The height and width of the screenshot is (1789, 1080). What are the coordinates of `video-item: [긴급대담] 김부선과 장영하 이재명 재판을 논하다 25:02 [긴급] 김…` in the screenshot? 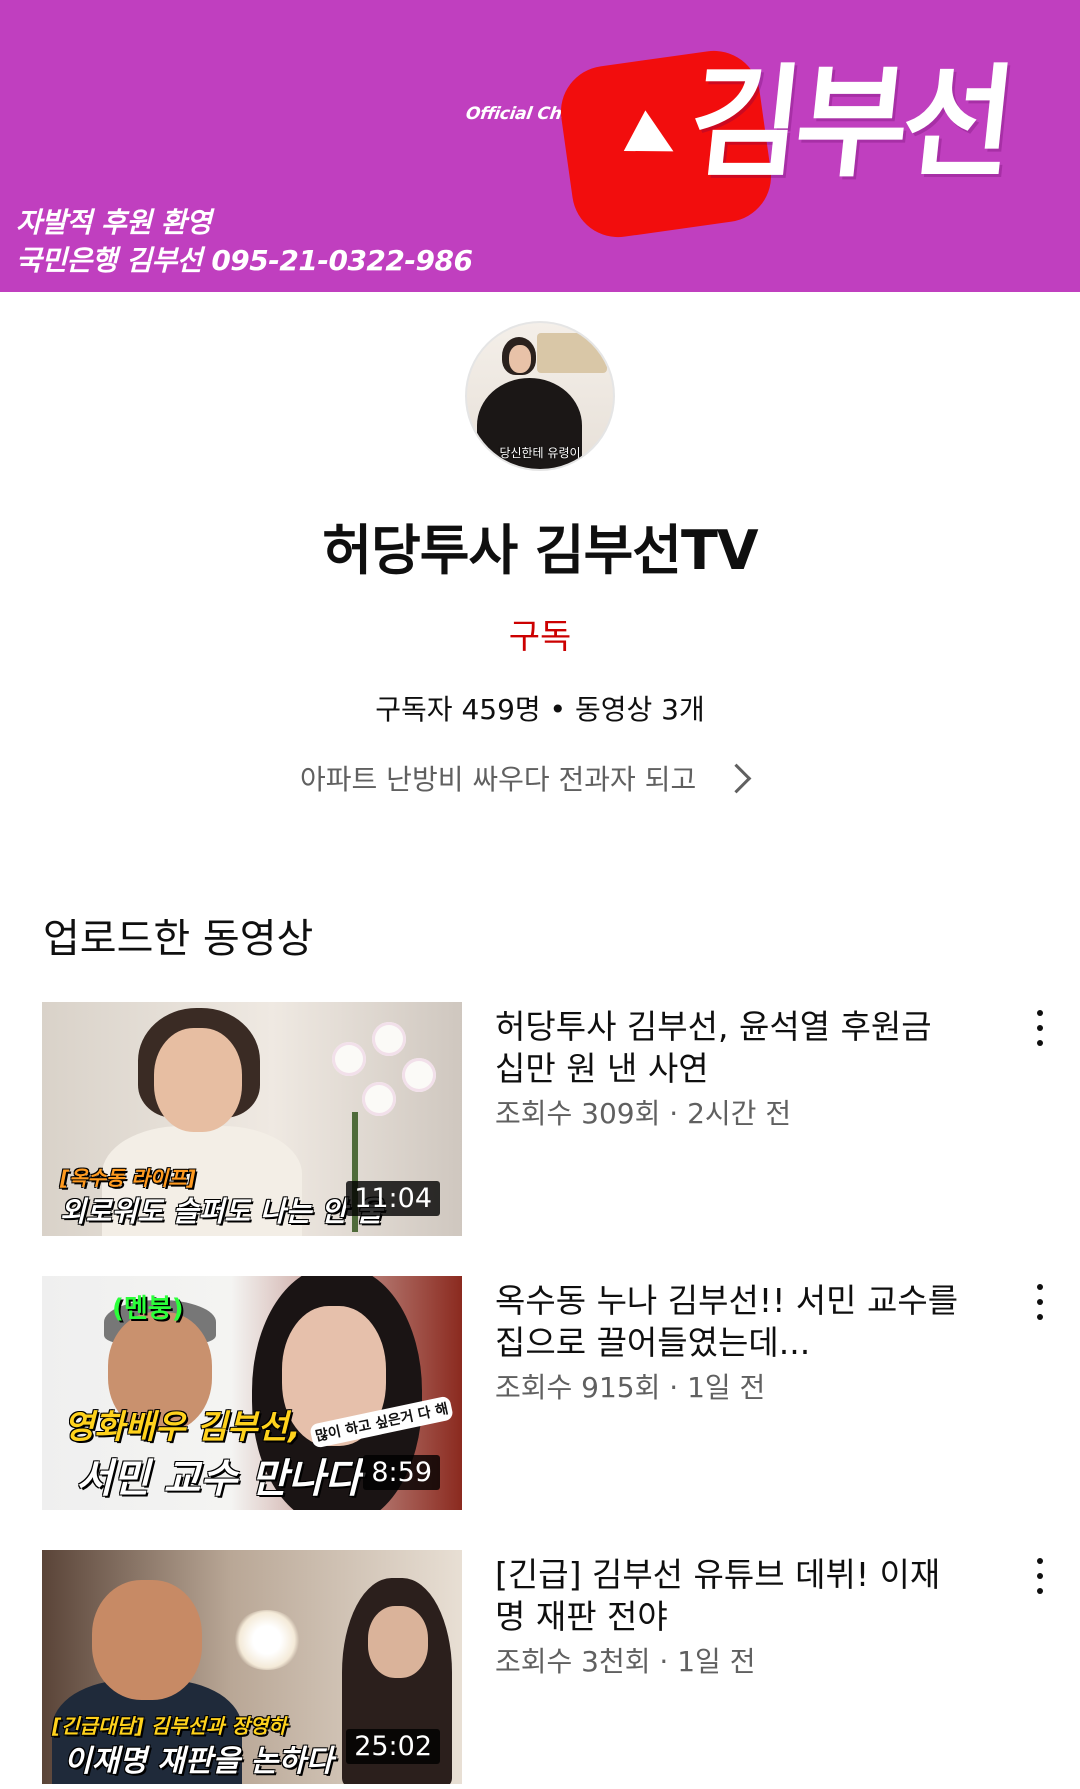 It's located at (542, 1667).